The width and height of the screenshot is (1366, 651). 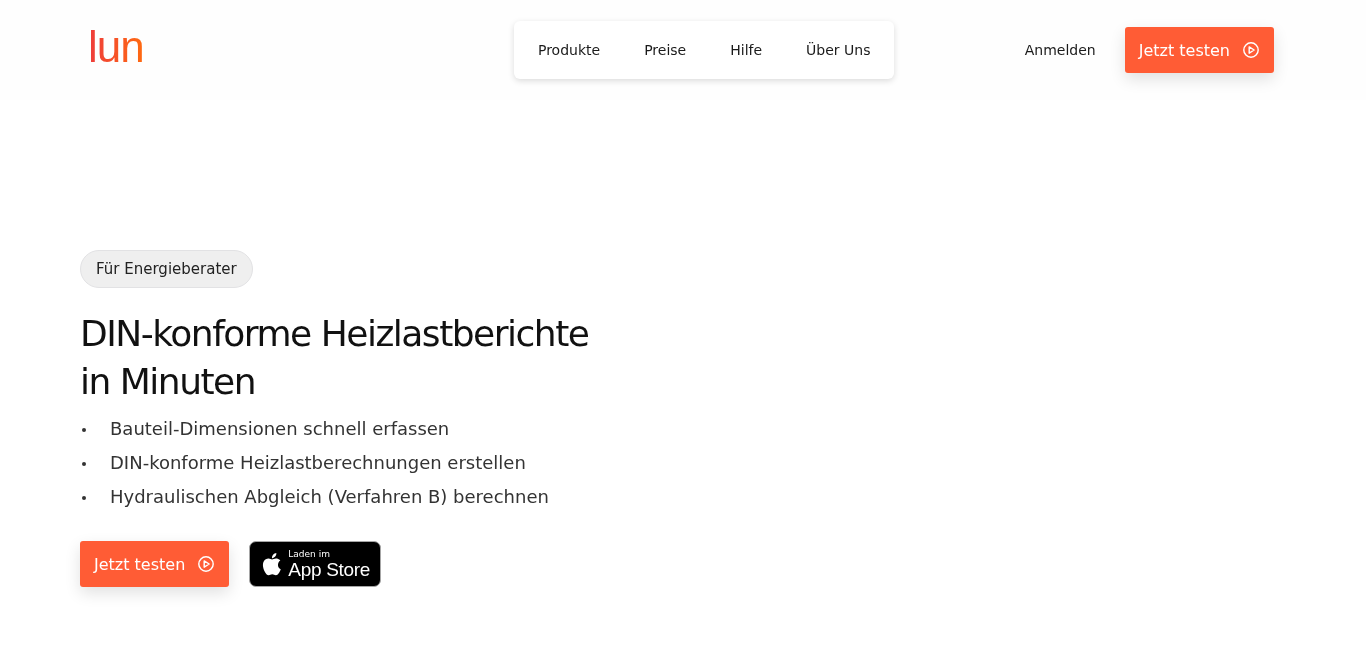 What do you see at coordinates (665, 50) in the screenshot?
I see `nav-link: Preise` at bounding box center [665, 50].